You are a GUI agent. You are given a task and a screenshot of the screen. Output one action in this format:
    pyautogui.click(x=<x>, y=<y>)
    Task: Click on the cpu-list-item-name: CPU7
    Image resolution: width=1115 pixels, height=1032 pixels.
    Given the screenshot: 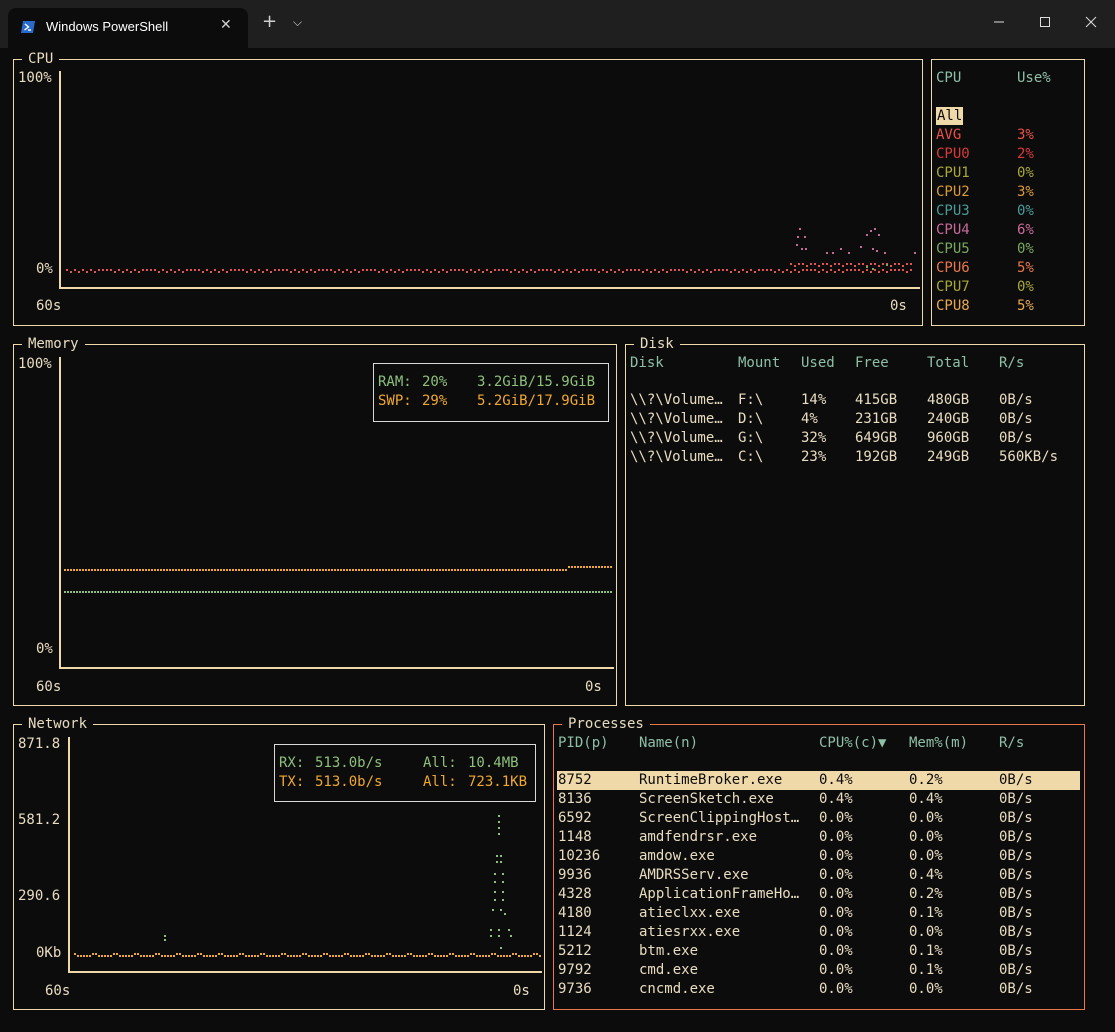 What is the action you would take?
    pyautogui.click(x=953, y=287)
    